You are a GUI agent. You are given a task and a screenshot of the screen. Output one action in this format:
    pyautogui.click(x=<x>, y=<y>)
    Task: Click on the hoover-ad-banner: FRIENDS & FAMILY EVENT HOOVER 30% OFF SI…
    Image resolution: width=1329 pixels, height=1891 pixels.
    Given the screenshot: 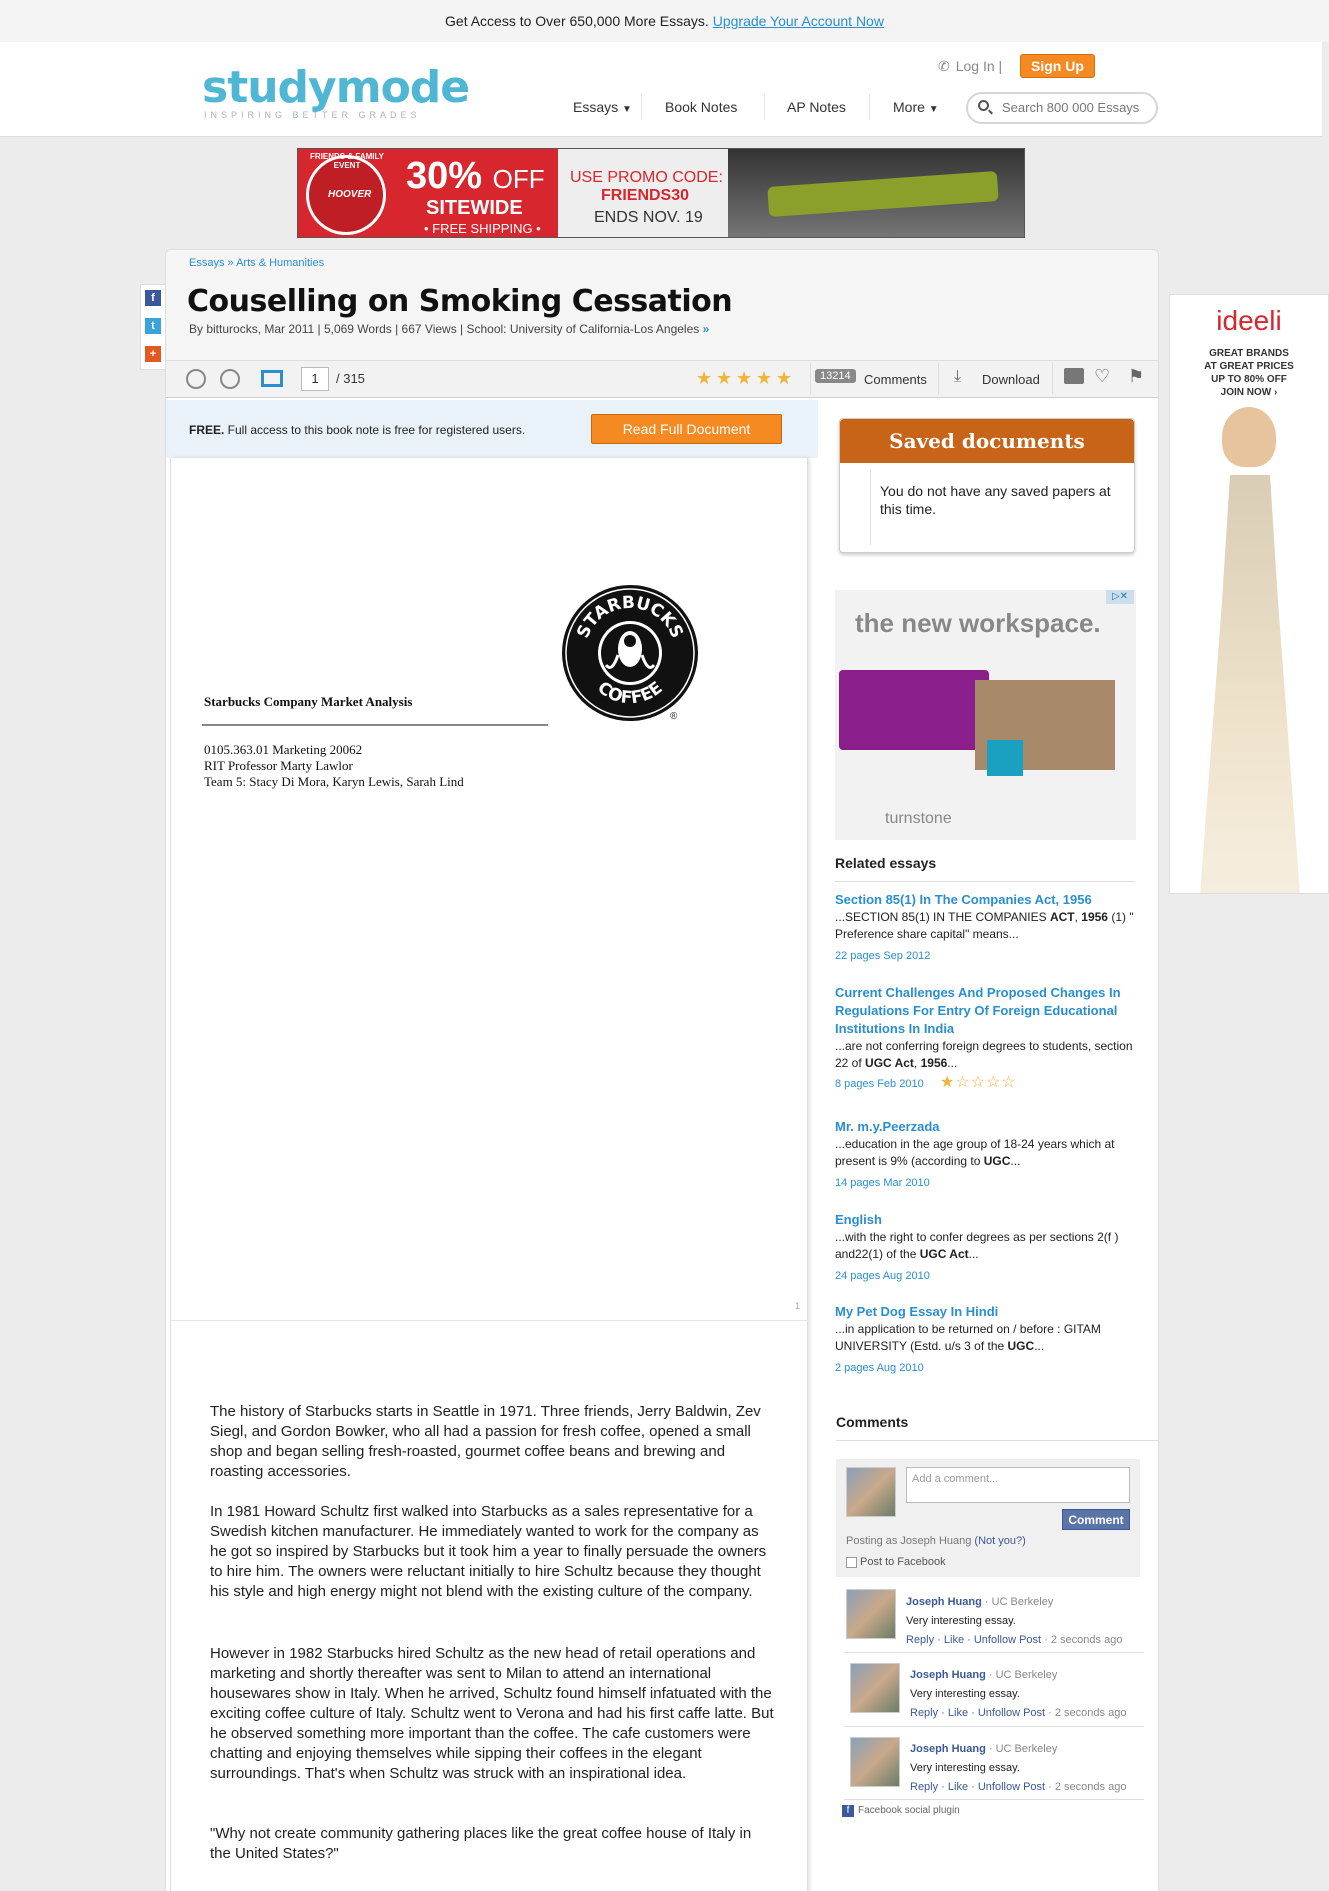 What is the action you would take?
    pyautogui.click(x=661, y=193)
    